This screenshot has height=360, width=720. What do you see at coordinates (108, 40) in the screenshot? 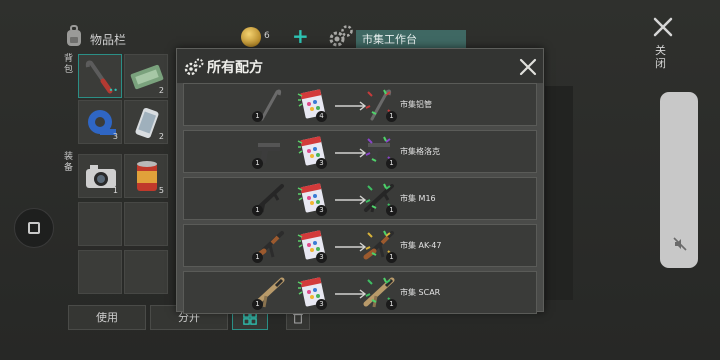
I see `inventory-title: 物品栏` at bounding box center [108, 40].